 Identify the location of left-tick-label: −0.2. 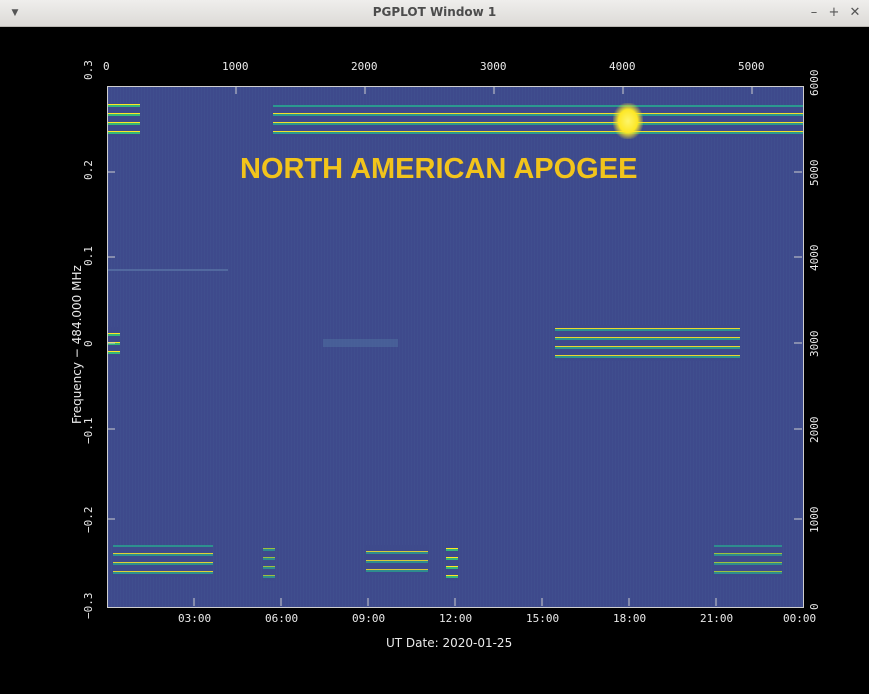
(88, 520).